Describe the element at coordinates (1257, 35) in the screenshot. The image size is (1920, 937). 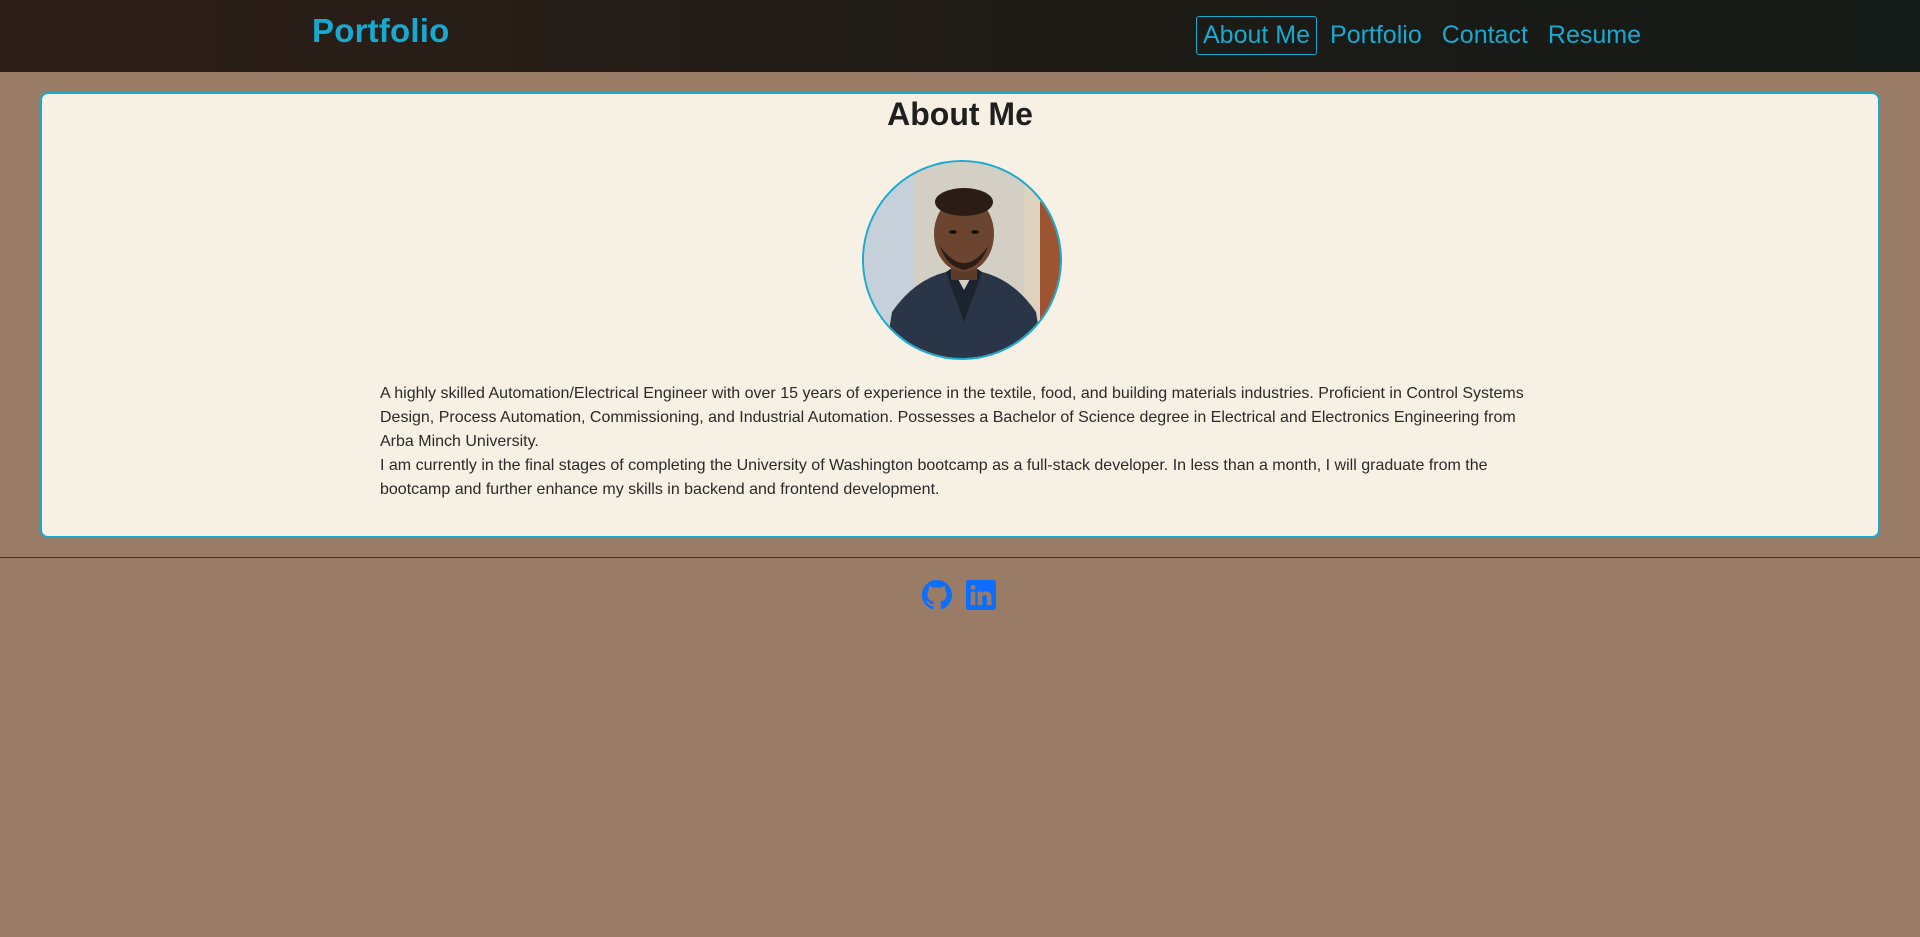
I see `nav-link-about-me: About Me` at that location.